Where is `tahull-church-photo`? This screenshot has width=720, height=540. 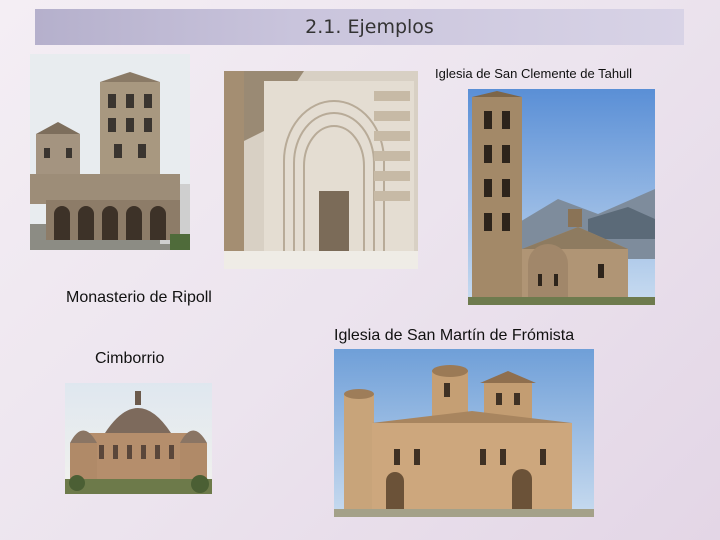 tahull-church-photo is located at coordinates (561, 197).